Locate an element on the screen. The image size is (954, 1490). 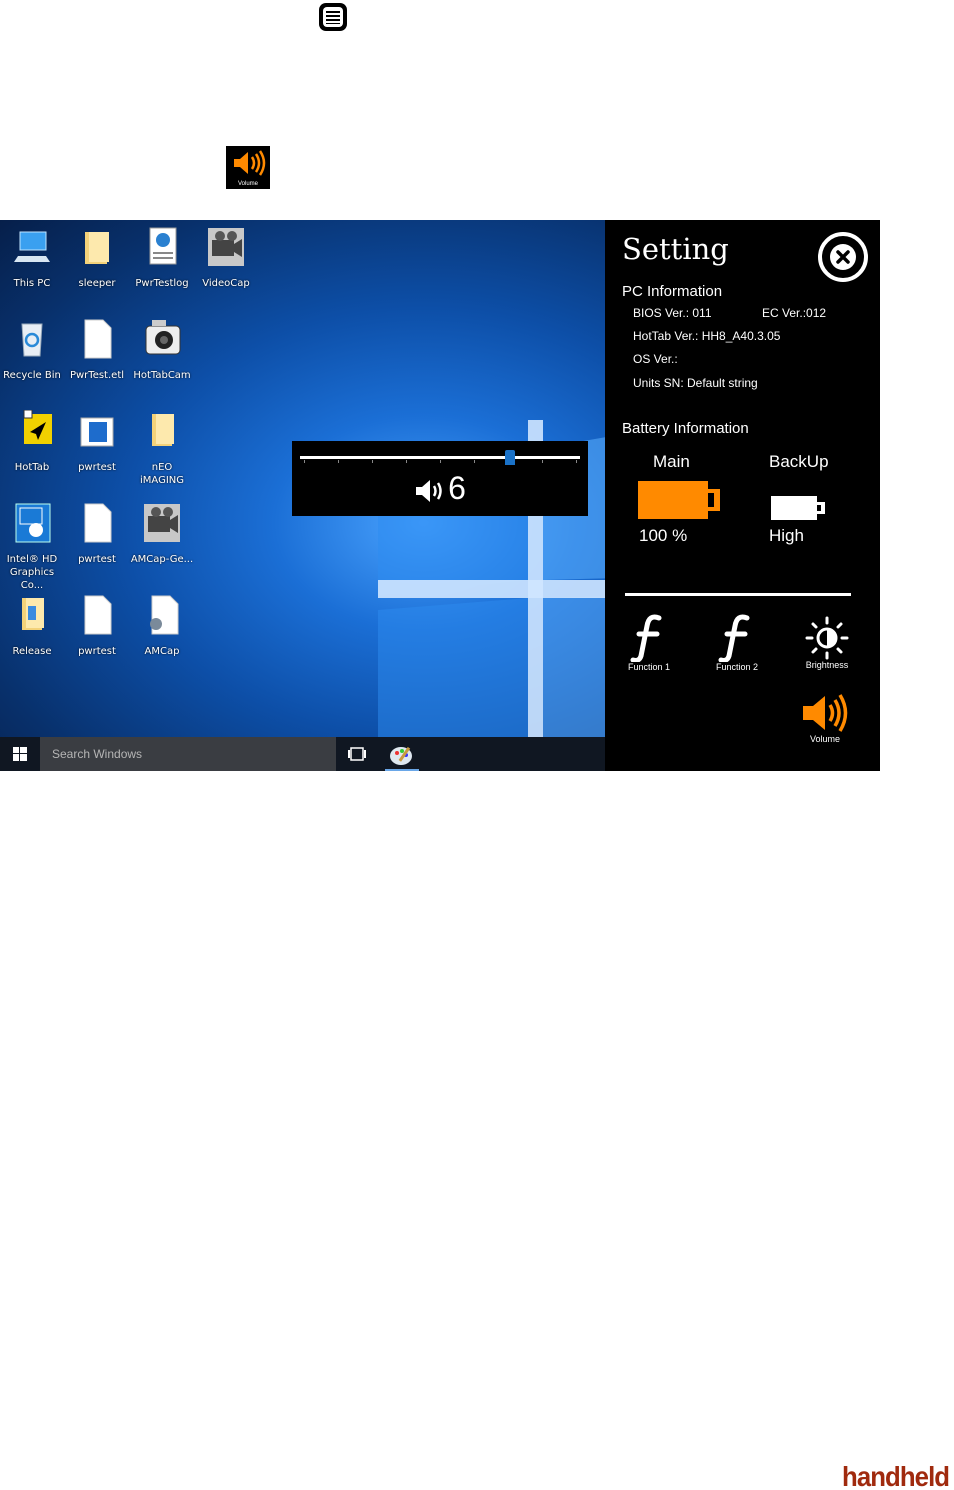
ec-version: EC Ver.:012 is located at coordinates (794, 313).